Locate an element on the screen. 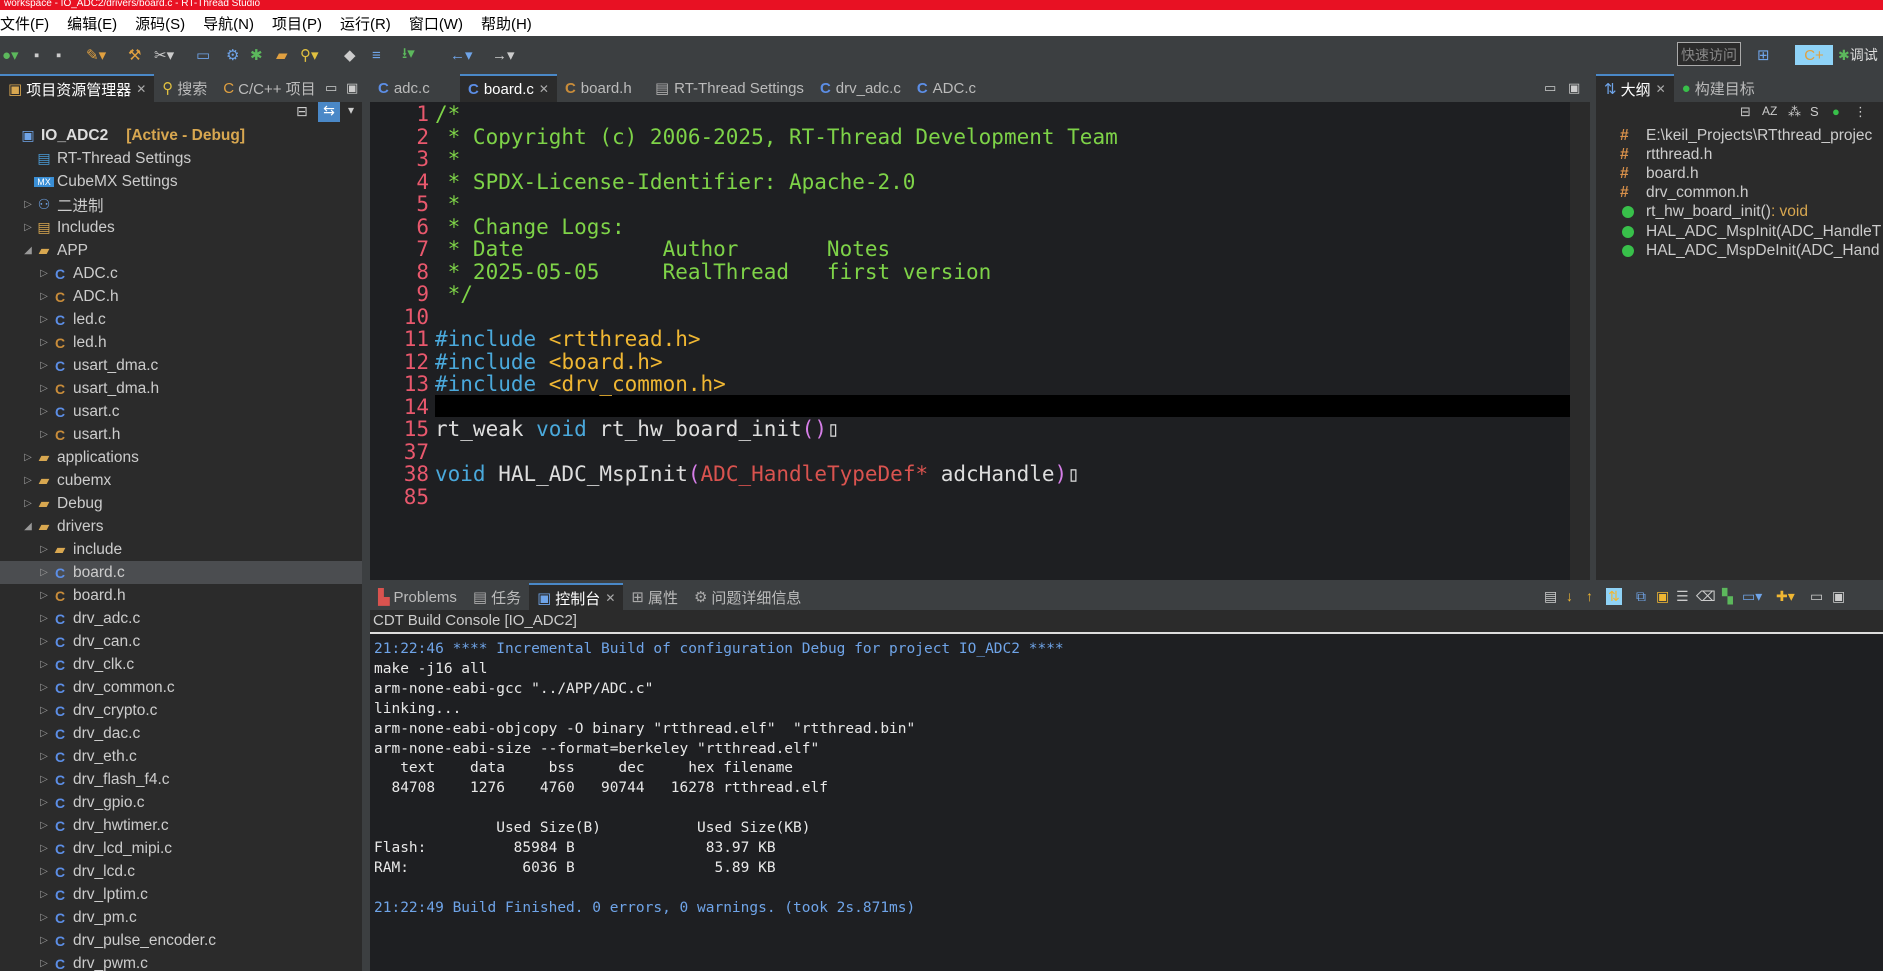 This screenshot has width=1883, height=971. hide-static-icon: S is located at coordinates (1814, 111).